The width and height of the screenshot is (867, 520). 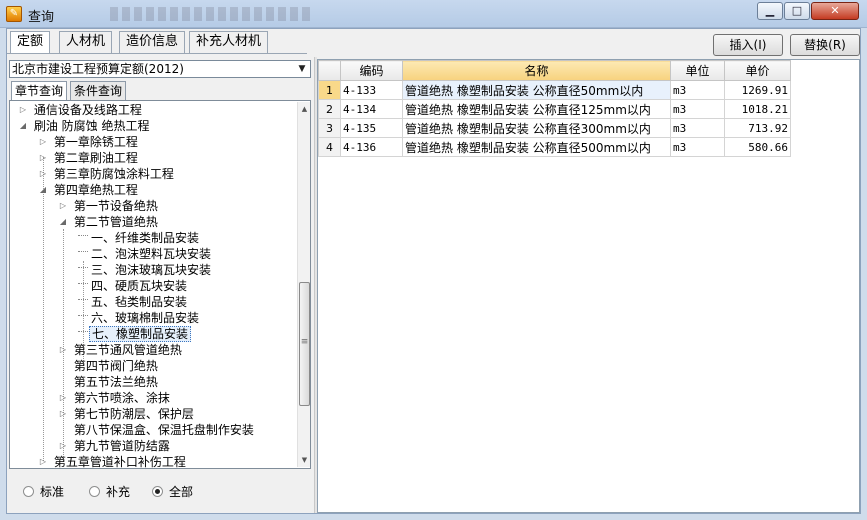 What do you see at coordinates (835, 11) in the screenshot?
I see `close-button: ✕` at bounding box center [835, 11].